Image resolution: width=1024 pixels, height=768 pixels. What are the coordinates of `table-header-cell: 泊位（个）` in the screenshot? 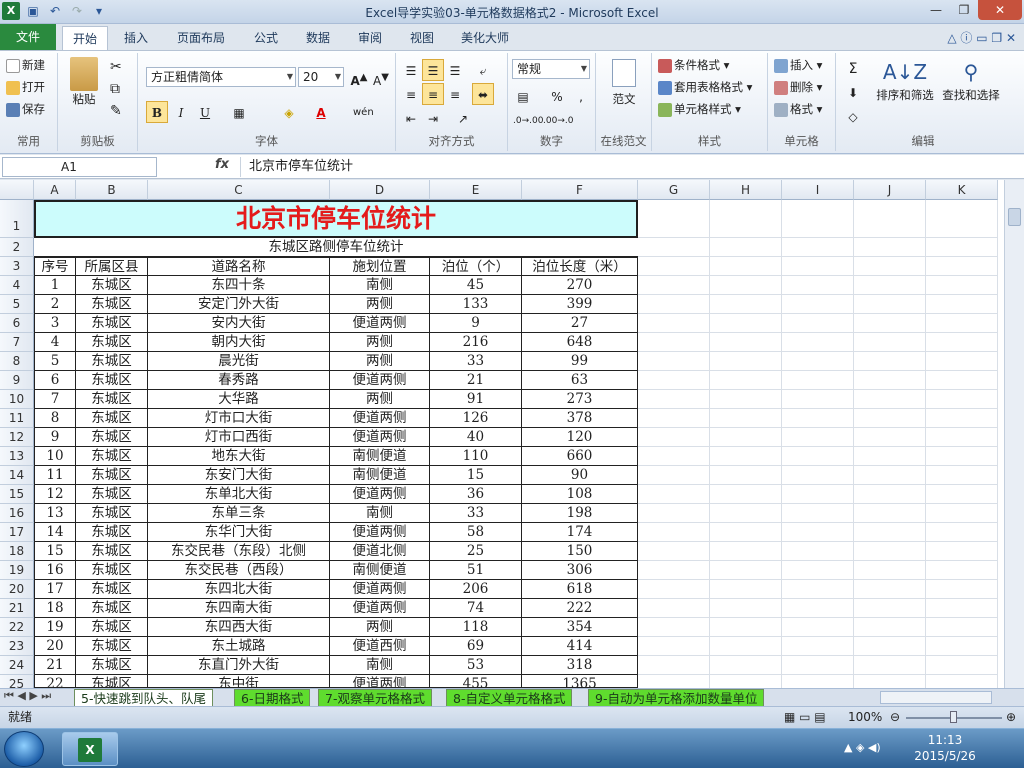 It's located at (476, 266).